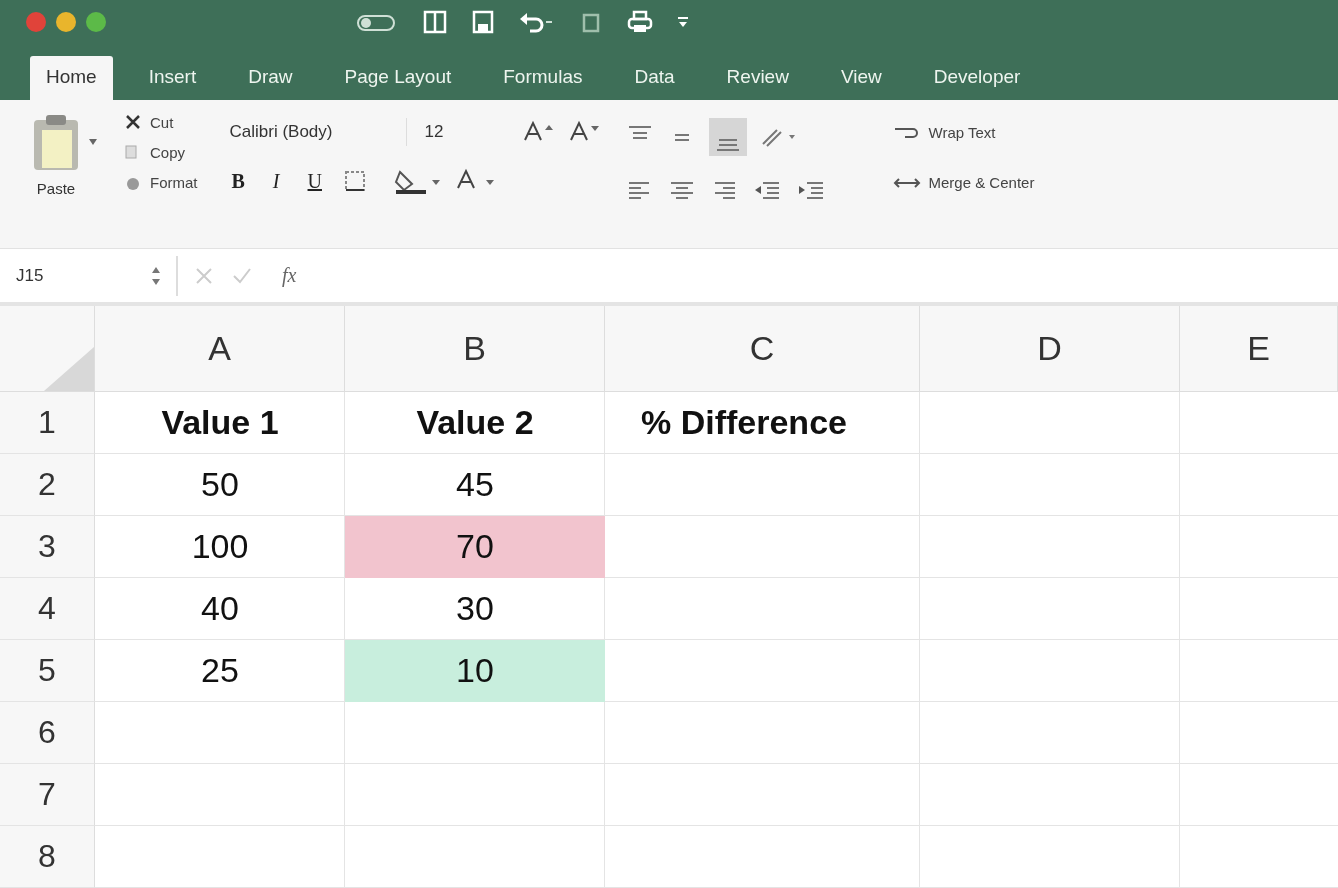 The image size is (1338, 888). I want to click on corner-triangle-icon, so click(69, 369).